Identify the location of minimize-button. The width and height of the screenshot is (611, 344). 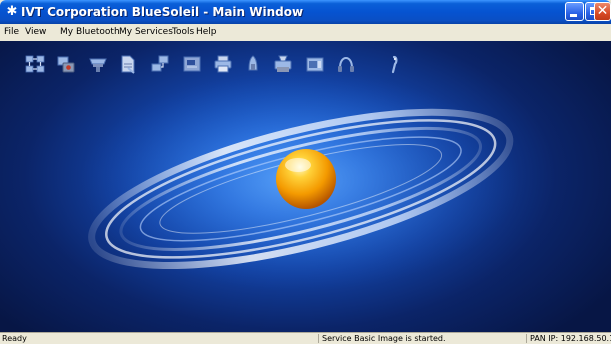
(574, 11).